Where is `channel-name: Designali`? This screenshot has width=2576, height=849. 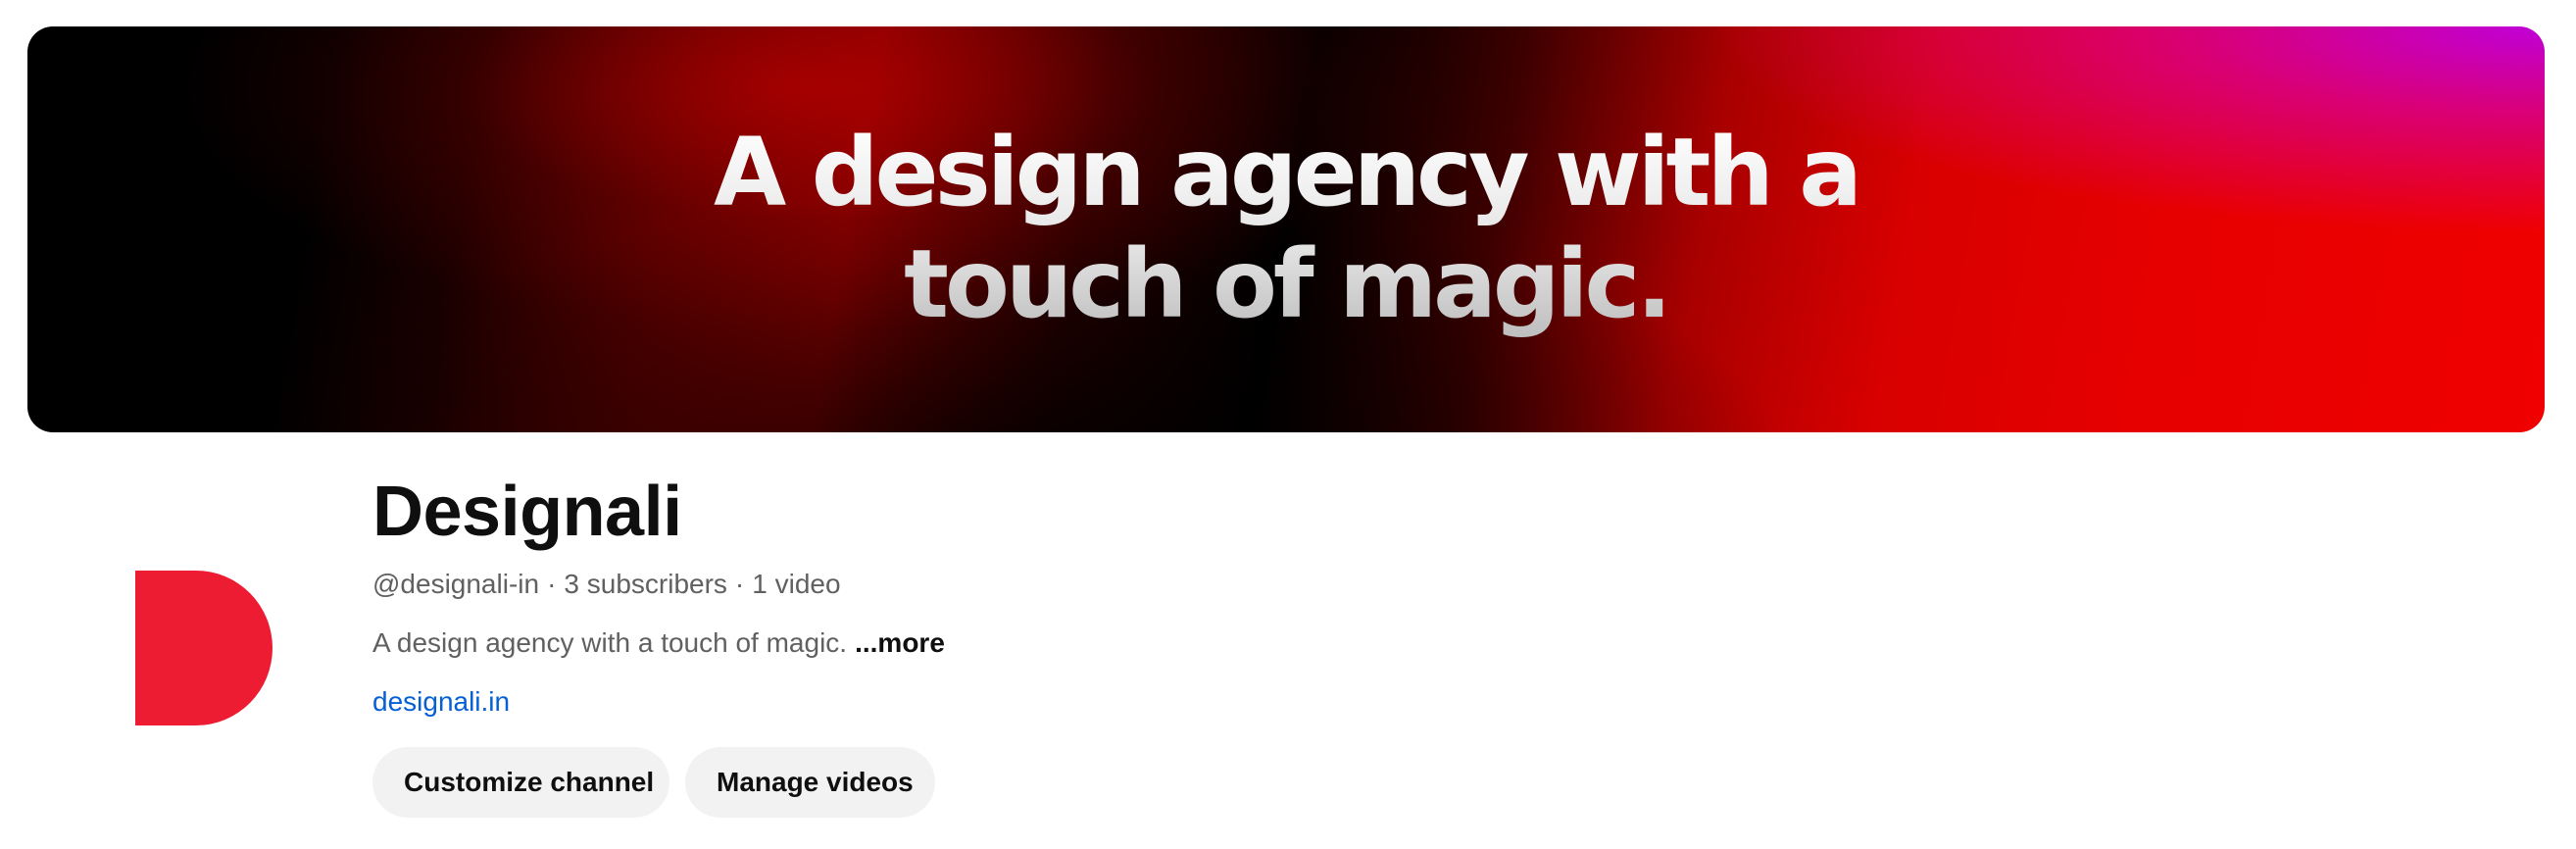
channel-name: Designali is located at coordinates (527, 512).